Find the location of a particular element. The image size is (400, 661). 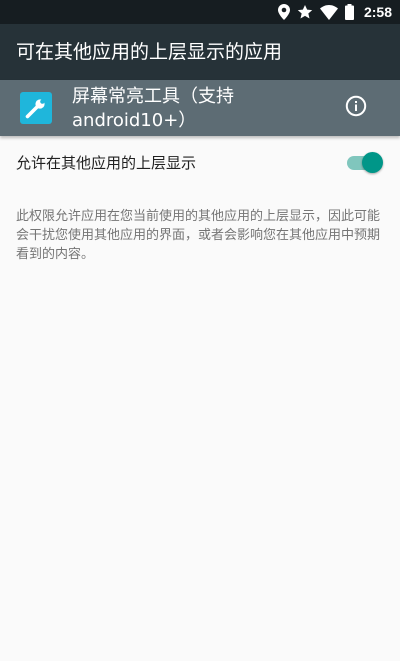

status-icons: 2:58 is located at coordinates (334, 12).